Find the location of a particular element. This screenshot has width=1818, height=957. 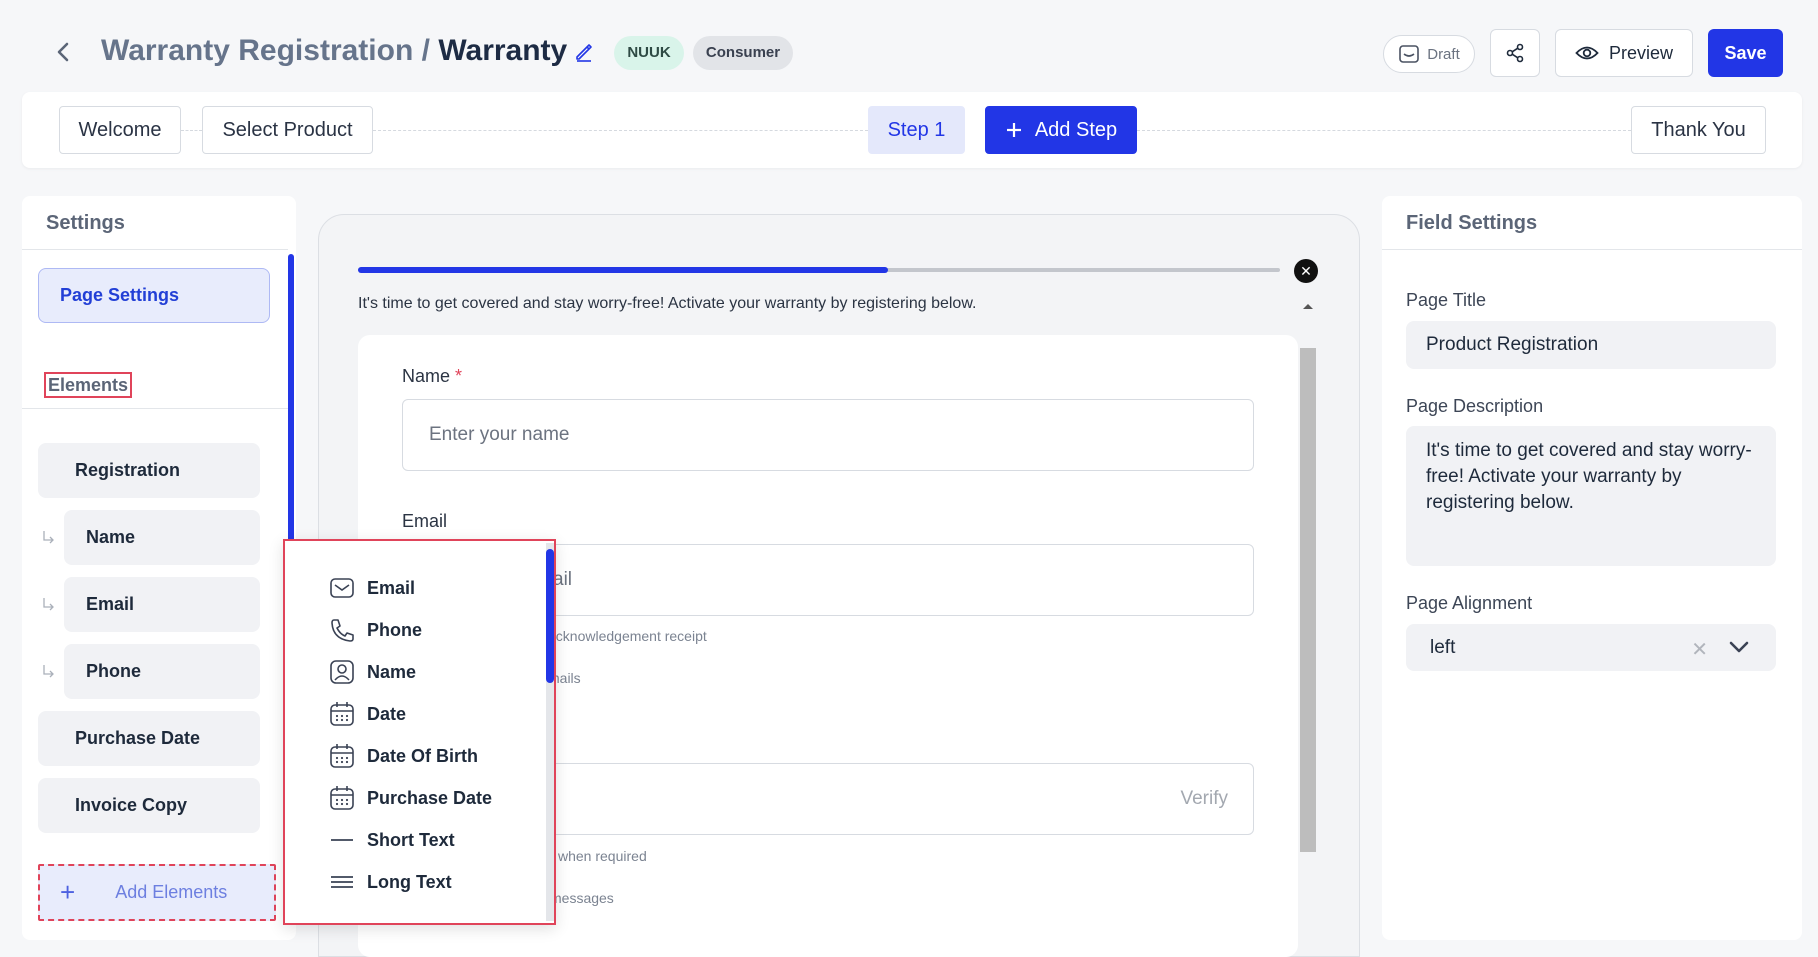

share-button is located at coordinates (1515, 53).